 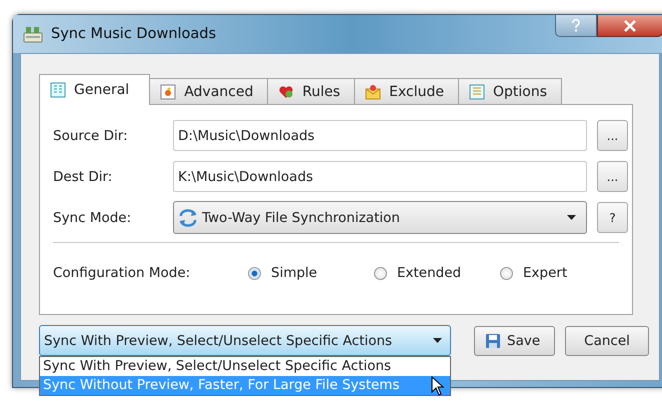 I want to click on close-icon, so click(x=630, y=26).